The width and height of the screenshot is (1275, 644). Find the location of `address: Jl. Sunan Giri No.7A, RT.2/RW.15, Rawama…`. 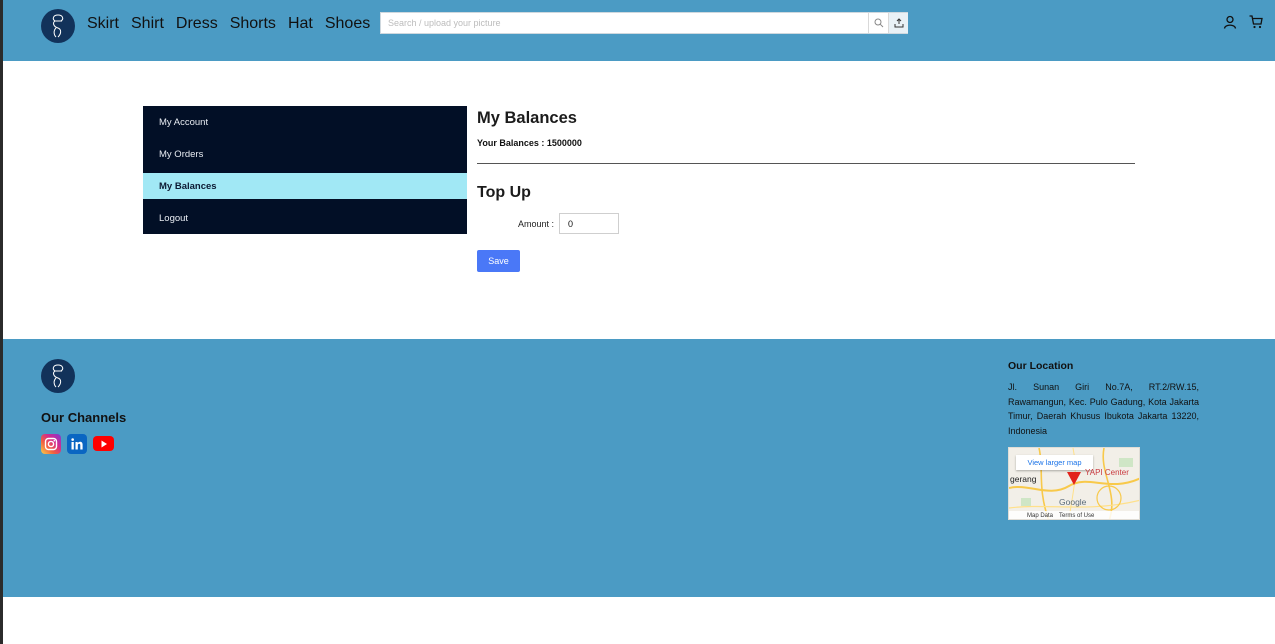

address: Jl. Sunan Giri No.7A, RT.2/RW.15, Rawama… is located at coordinates (1103, 409).